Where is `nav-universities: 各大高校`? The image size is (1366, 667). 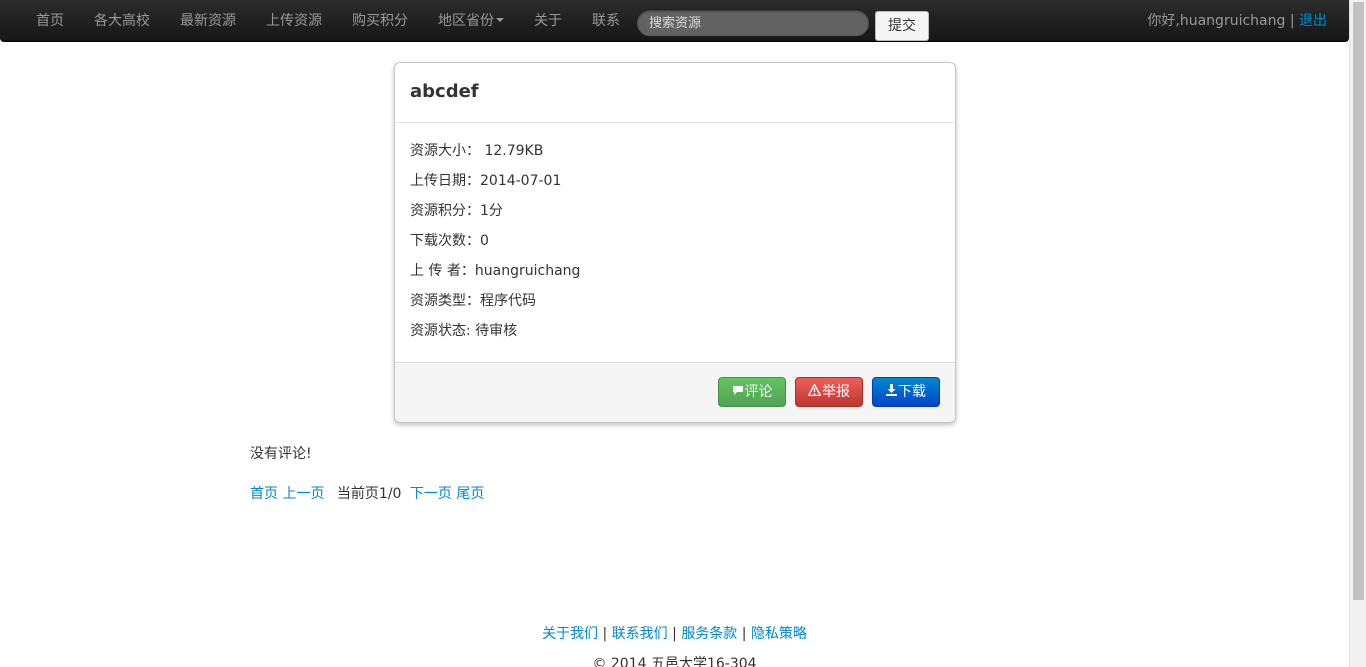
nav-universities: 各大高校 is located at coordinates (122, 21).